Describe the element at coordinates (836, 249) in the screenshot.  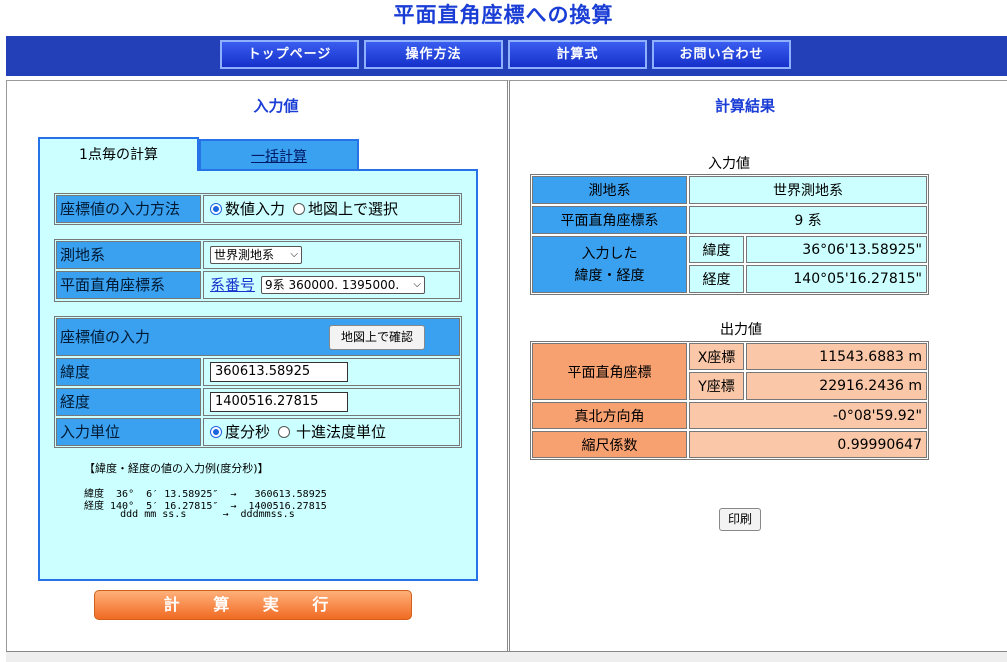
I see `result-lat-value: 36°06'13.58925"` at that location.